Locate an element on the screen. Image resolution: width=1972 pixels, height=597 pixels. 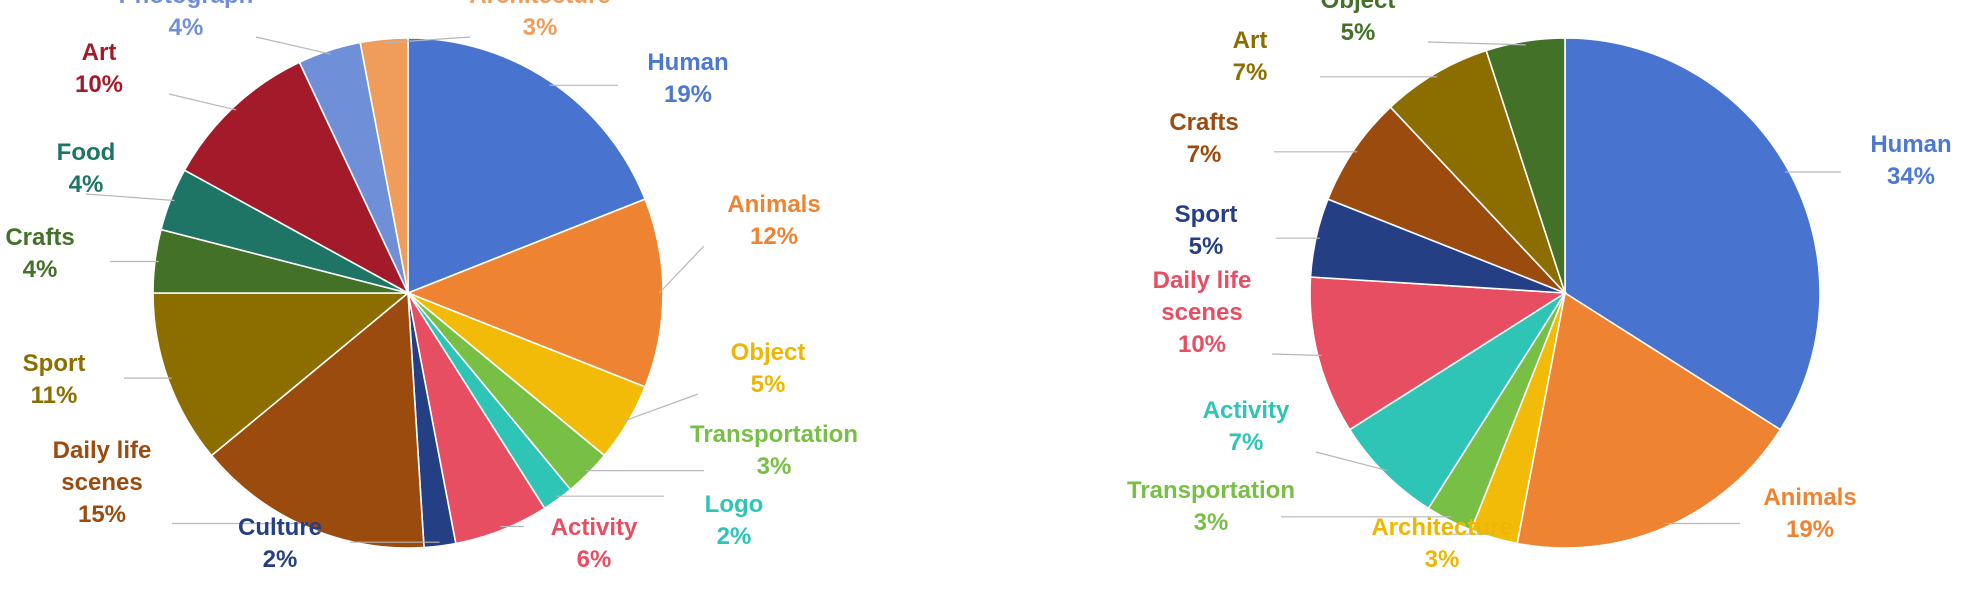
label-animals: Animals 19% is located at coordinates (1809, 513).